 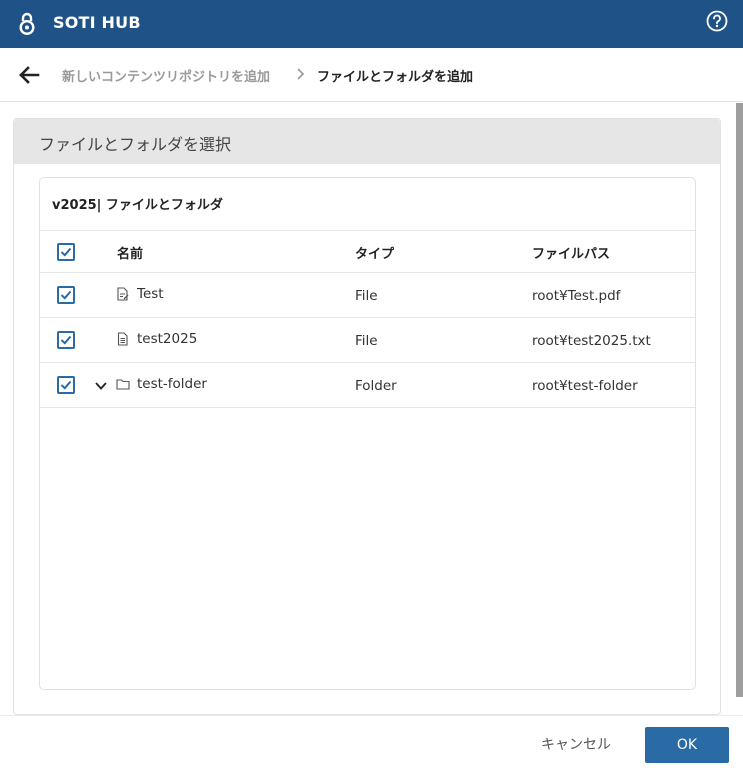 I want to click on column-header-name: 名前, so click(x=130, y=252).